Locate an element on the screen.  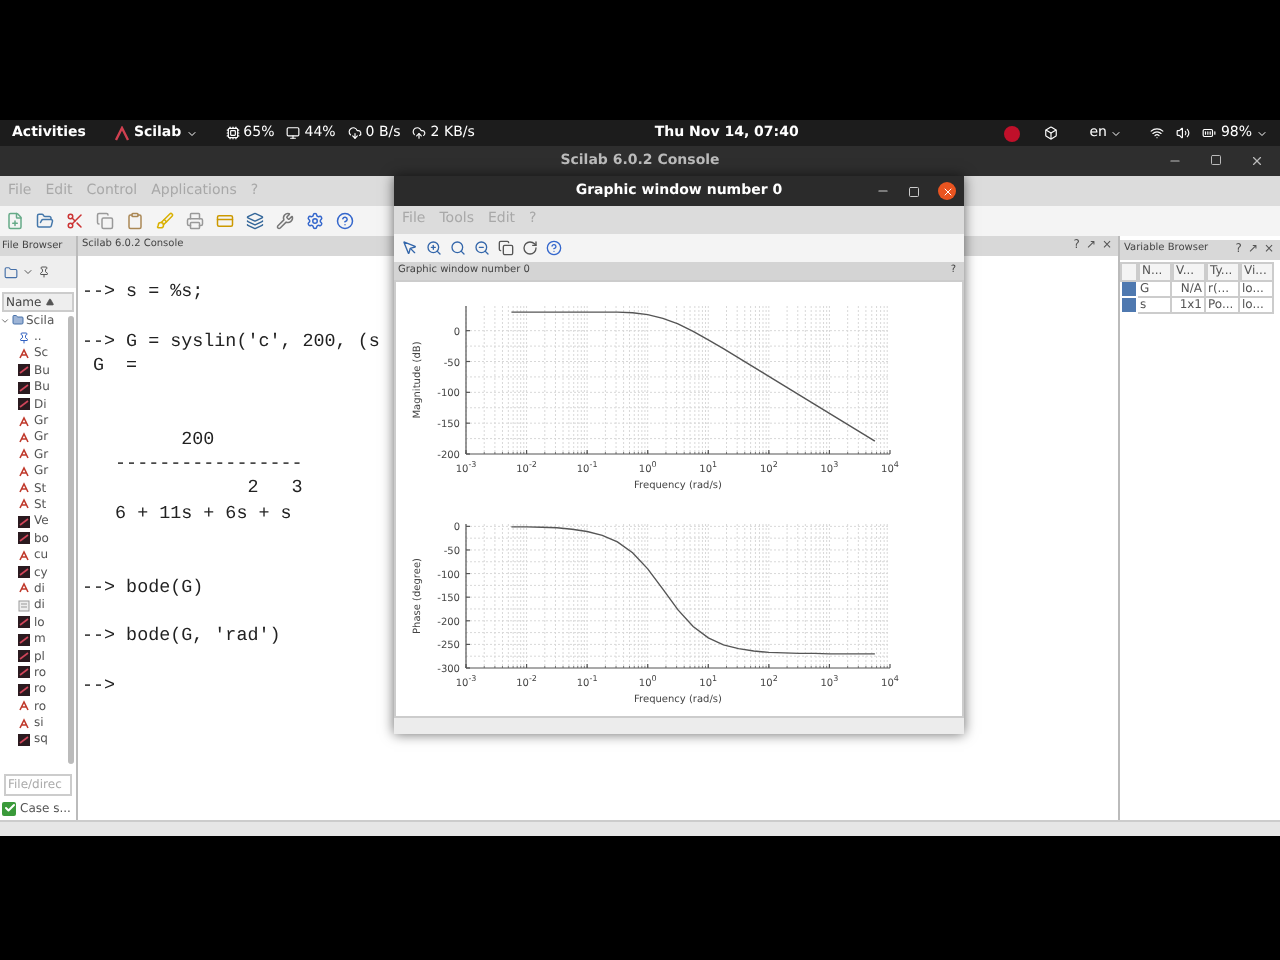
box-icon is located at coordinates (1050, 133).